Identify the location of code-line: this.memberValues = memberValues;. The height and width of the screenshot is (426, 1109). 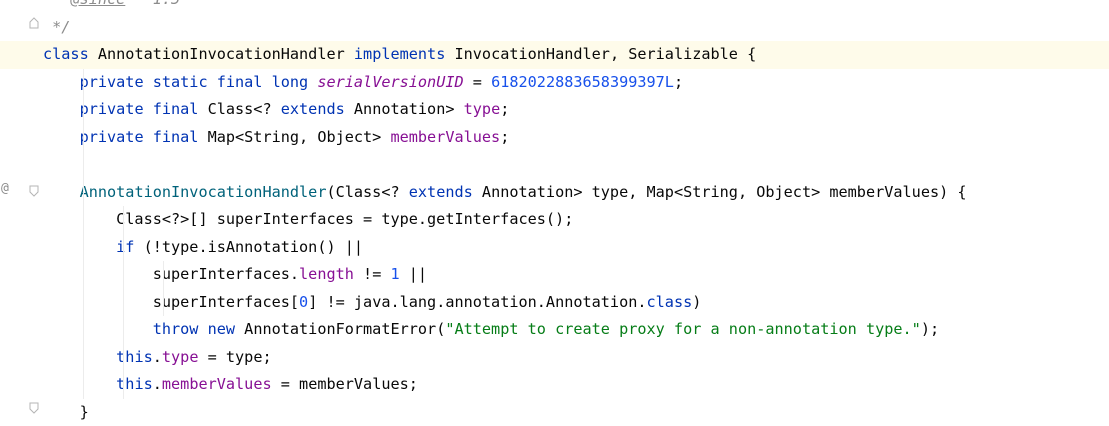
(576, 385).